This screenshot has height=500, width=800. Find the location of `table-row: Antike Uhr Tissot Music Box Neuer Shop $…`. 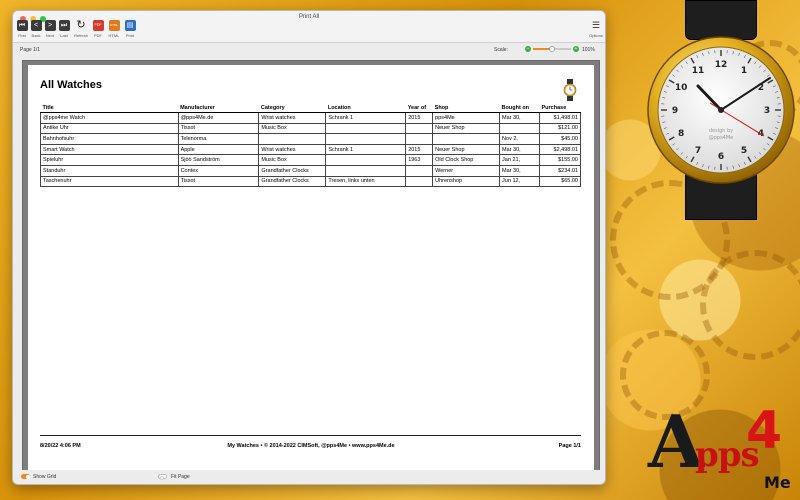

table-row: Antike Uhr Tissot Music Box Neuer Shop $… is located at coordinates (310, 128).